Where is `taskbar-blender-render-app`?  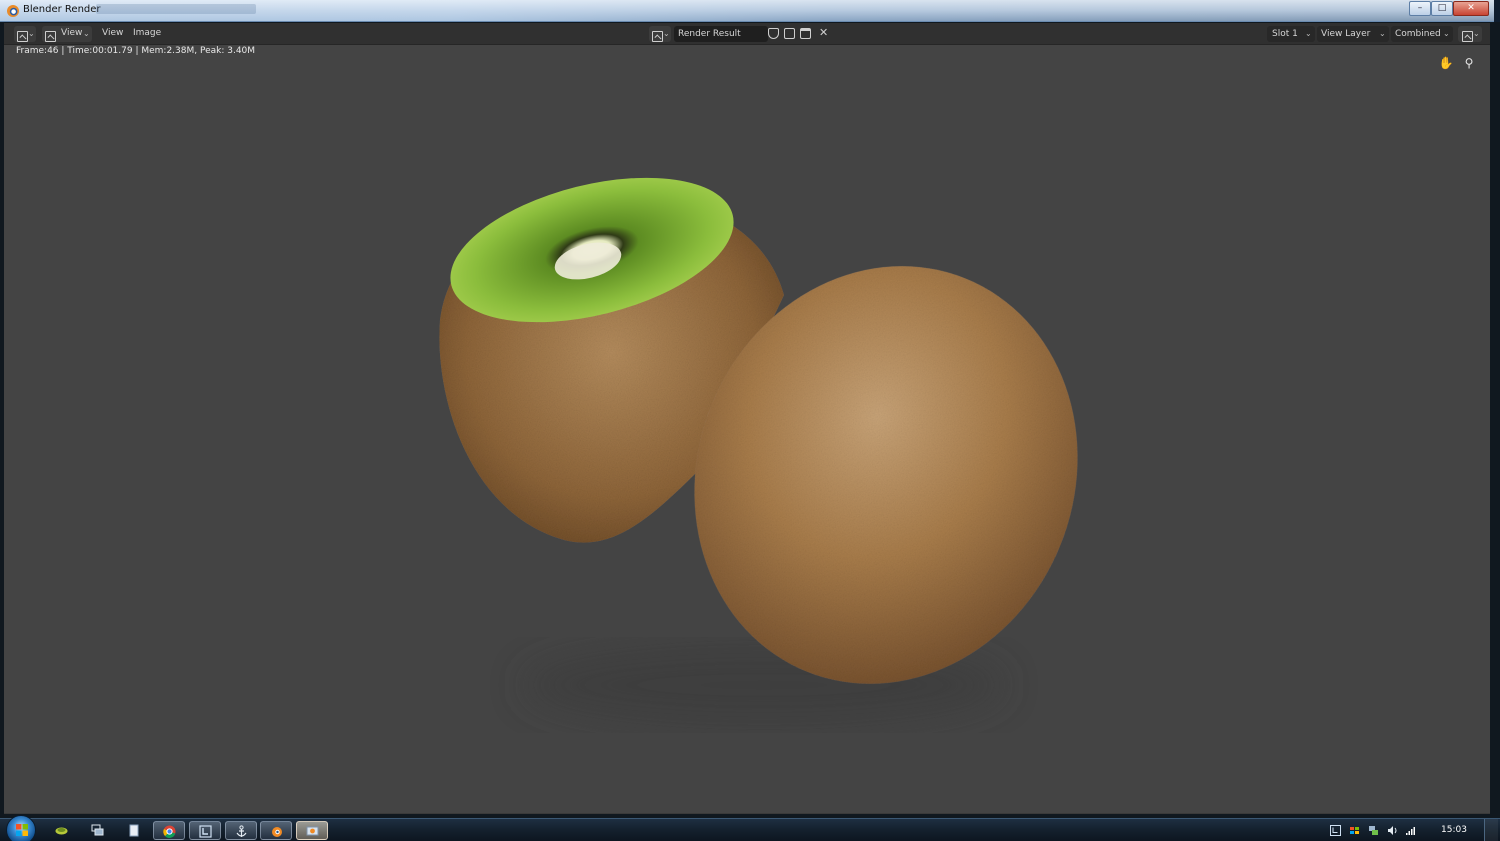 taskbar-blender-render-app is located at coordinates (312, 830).